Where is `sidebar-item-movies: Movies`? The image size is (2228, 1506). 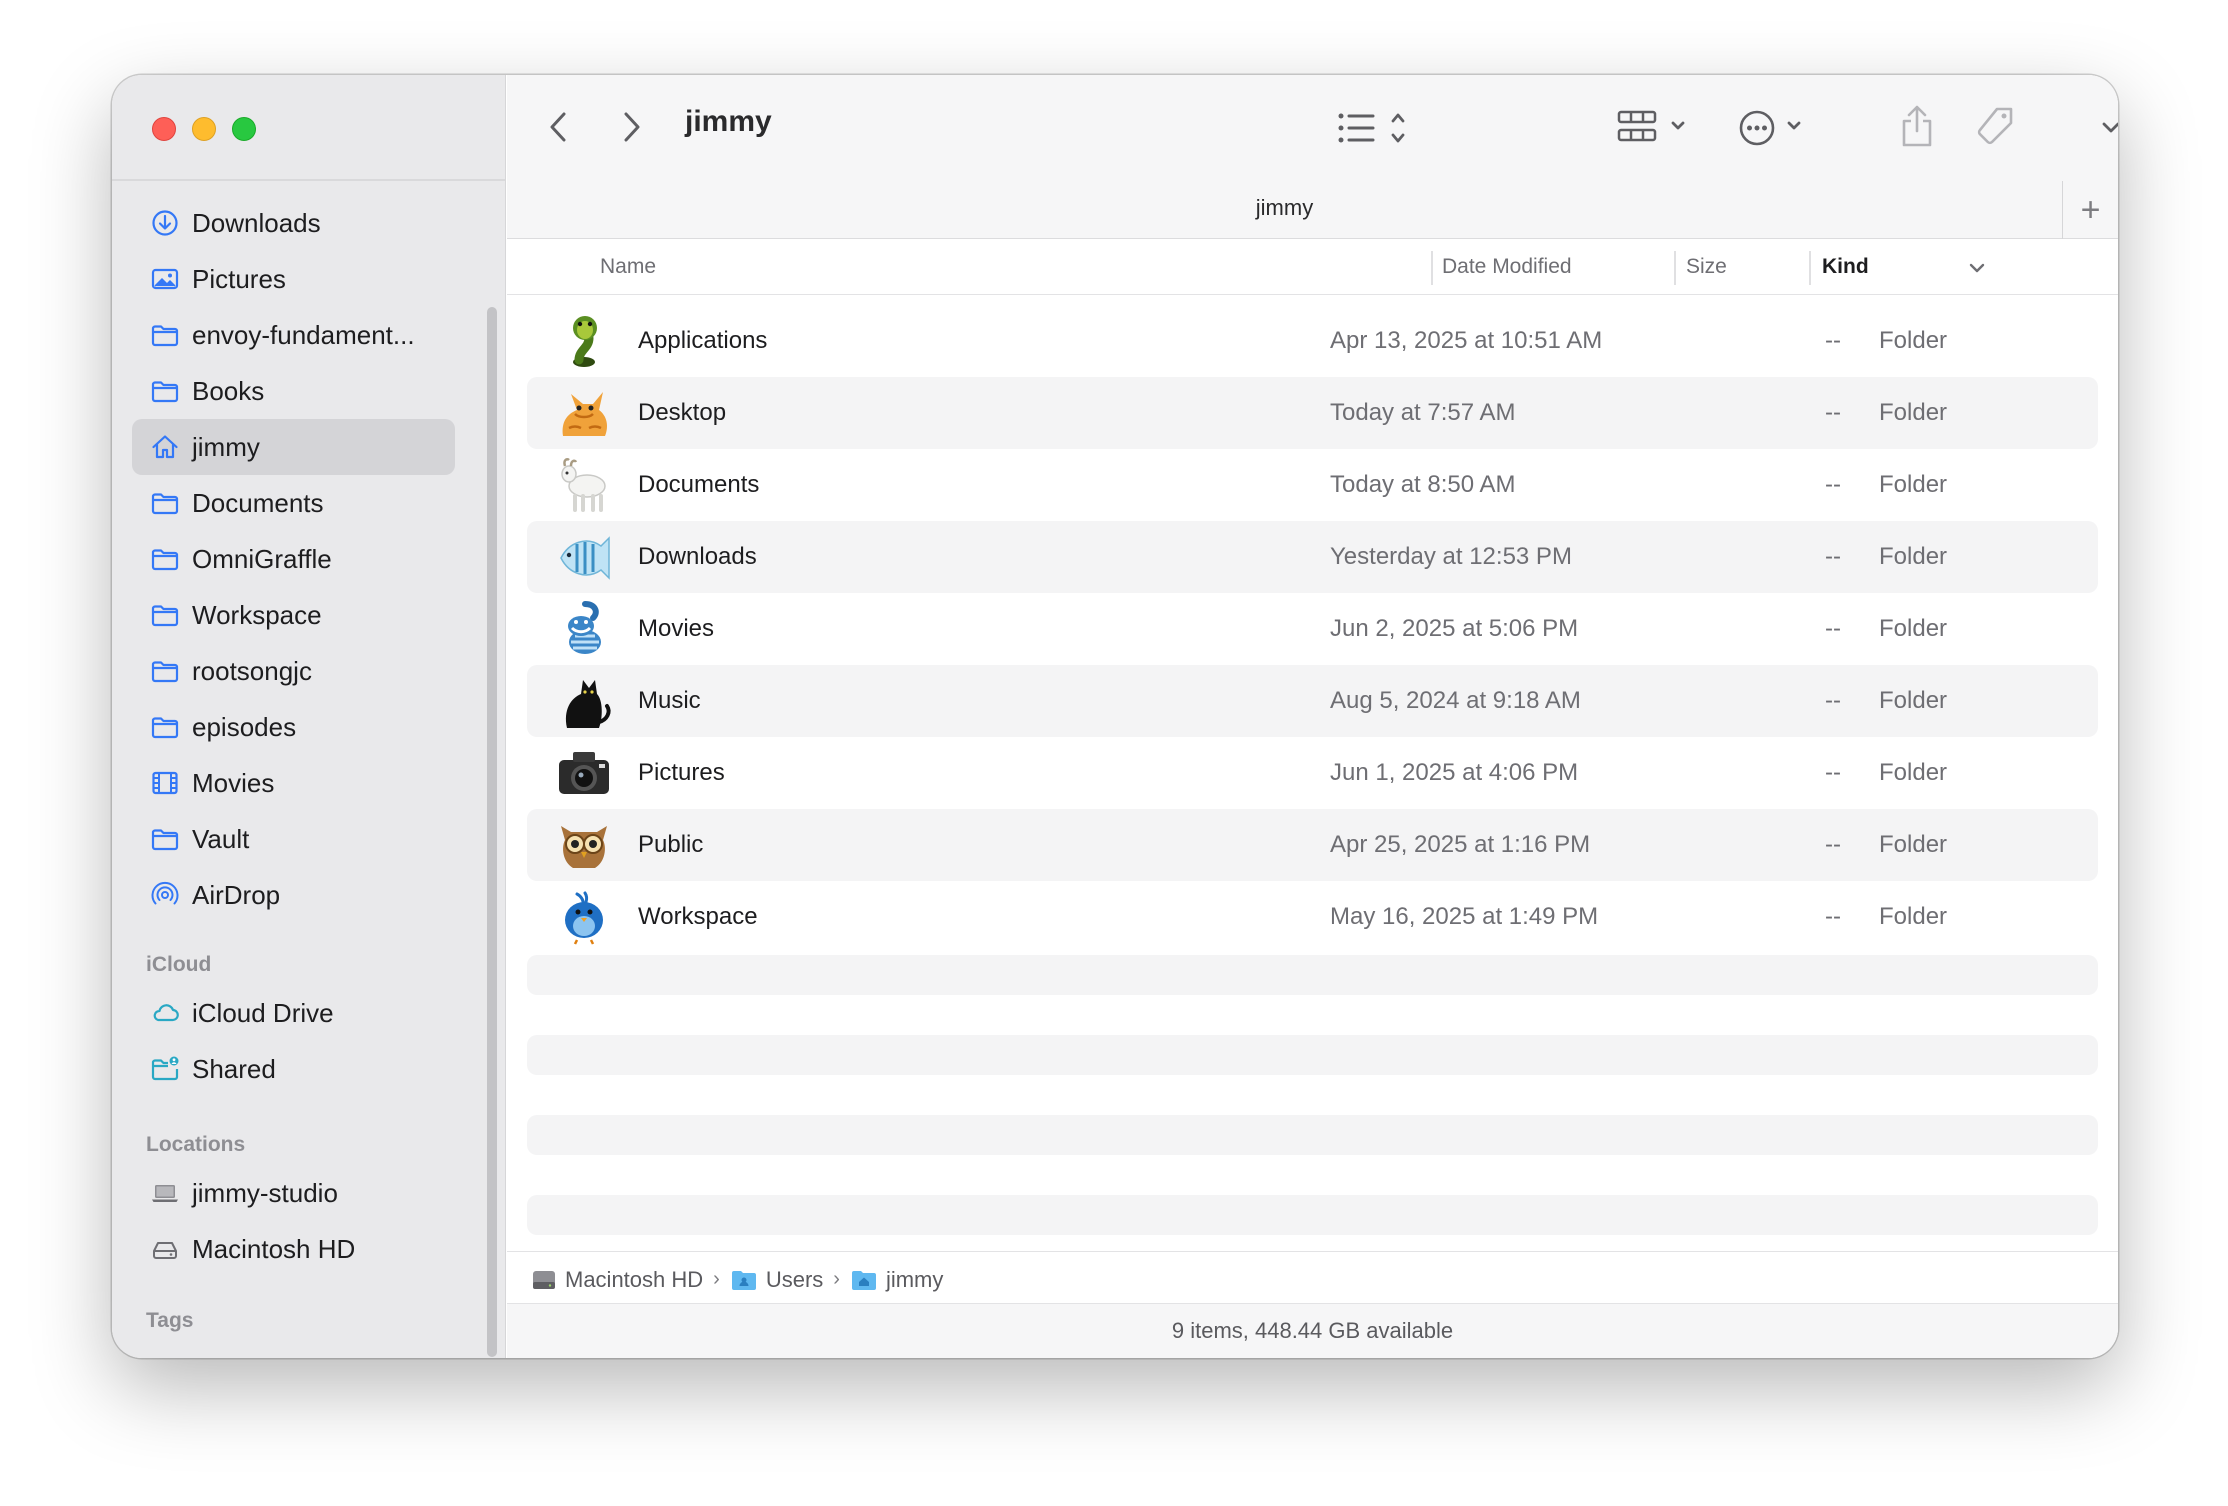 sidebar-item-movies: Movies is located at coordinates (293, 783).